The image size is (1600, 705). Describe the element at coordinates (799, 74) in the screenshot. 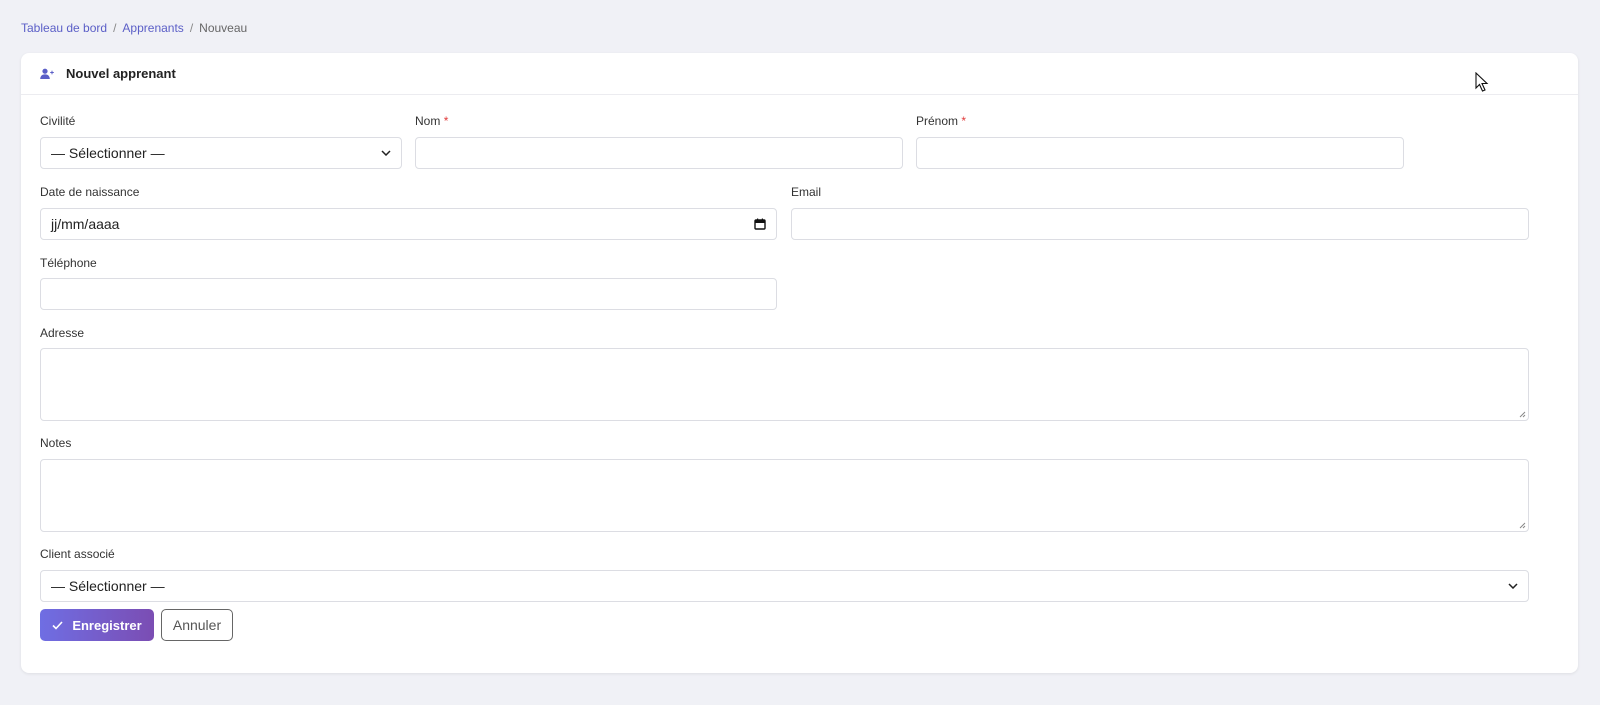

I see `card-header: Nouvel apprenant` at that location.